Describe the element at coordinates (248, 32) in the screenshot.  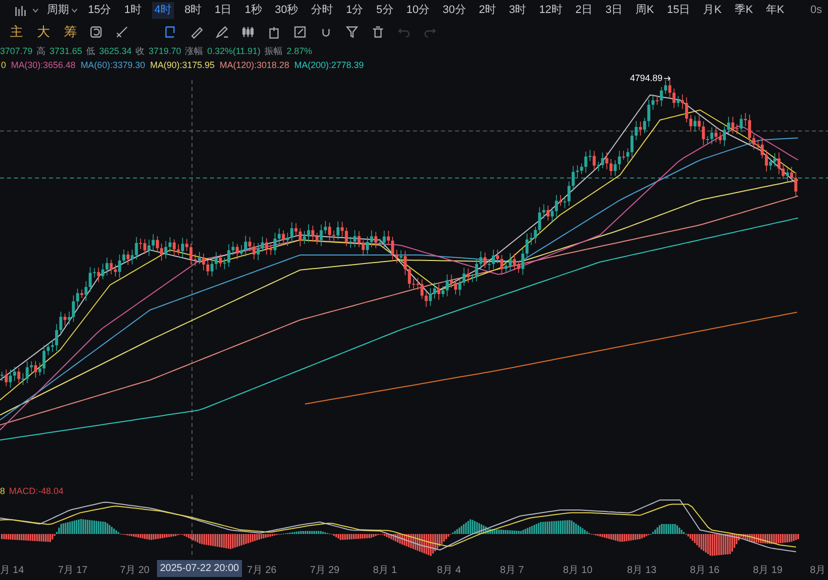
I see `candles-icon` at that location.